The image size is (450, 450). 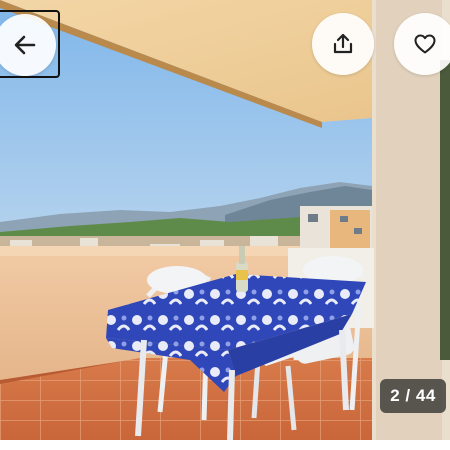 I want to click on photo-counter-total: 44, so click(x=425, y=395).